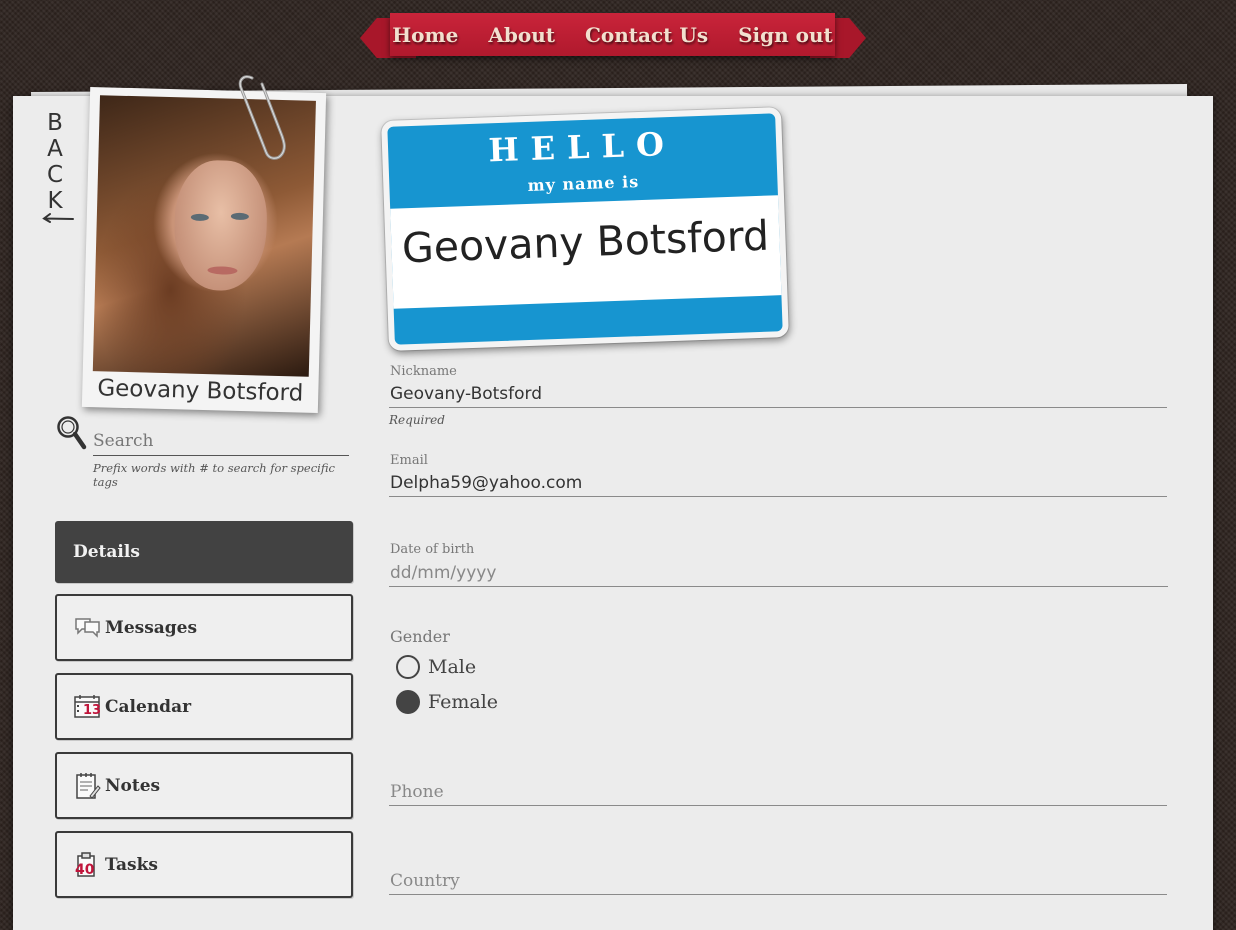 This screenshot has height=930, width=1236. I want to click on menu-details: Details, so click(204, 552).